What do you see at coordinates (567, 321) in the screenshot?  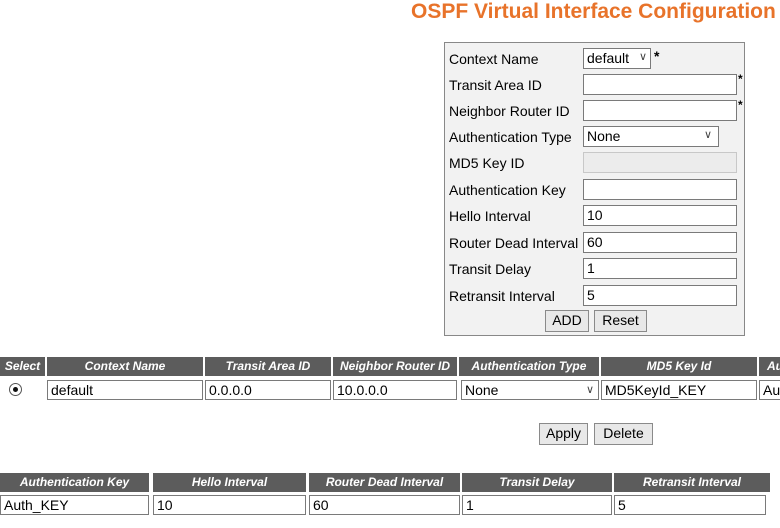 I see `add-button: ADD` at bounding box center [567, 321].